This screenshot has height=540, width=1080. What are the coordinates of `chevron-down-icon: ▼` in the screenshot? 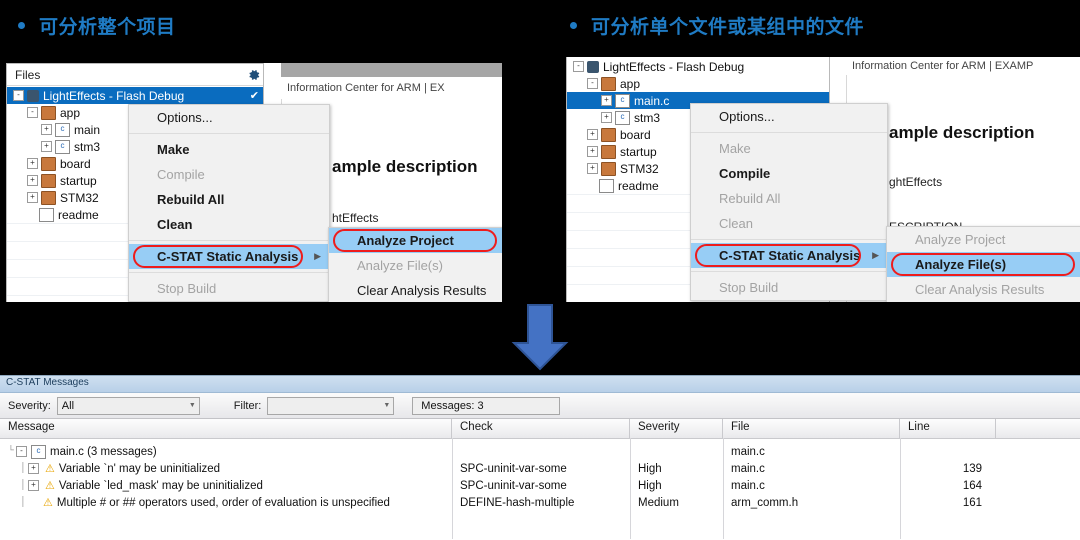 It's located at (192, 405).